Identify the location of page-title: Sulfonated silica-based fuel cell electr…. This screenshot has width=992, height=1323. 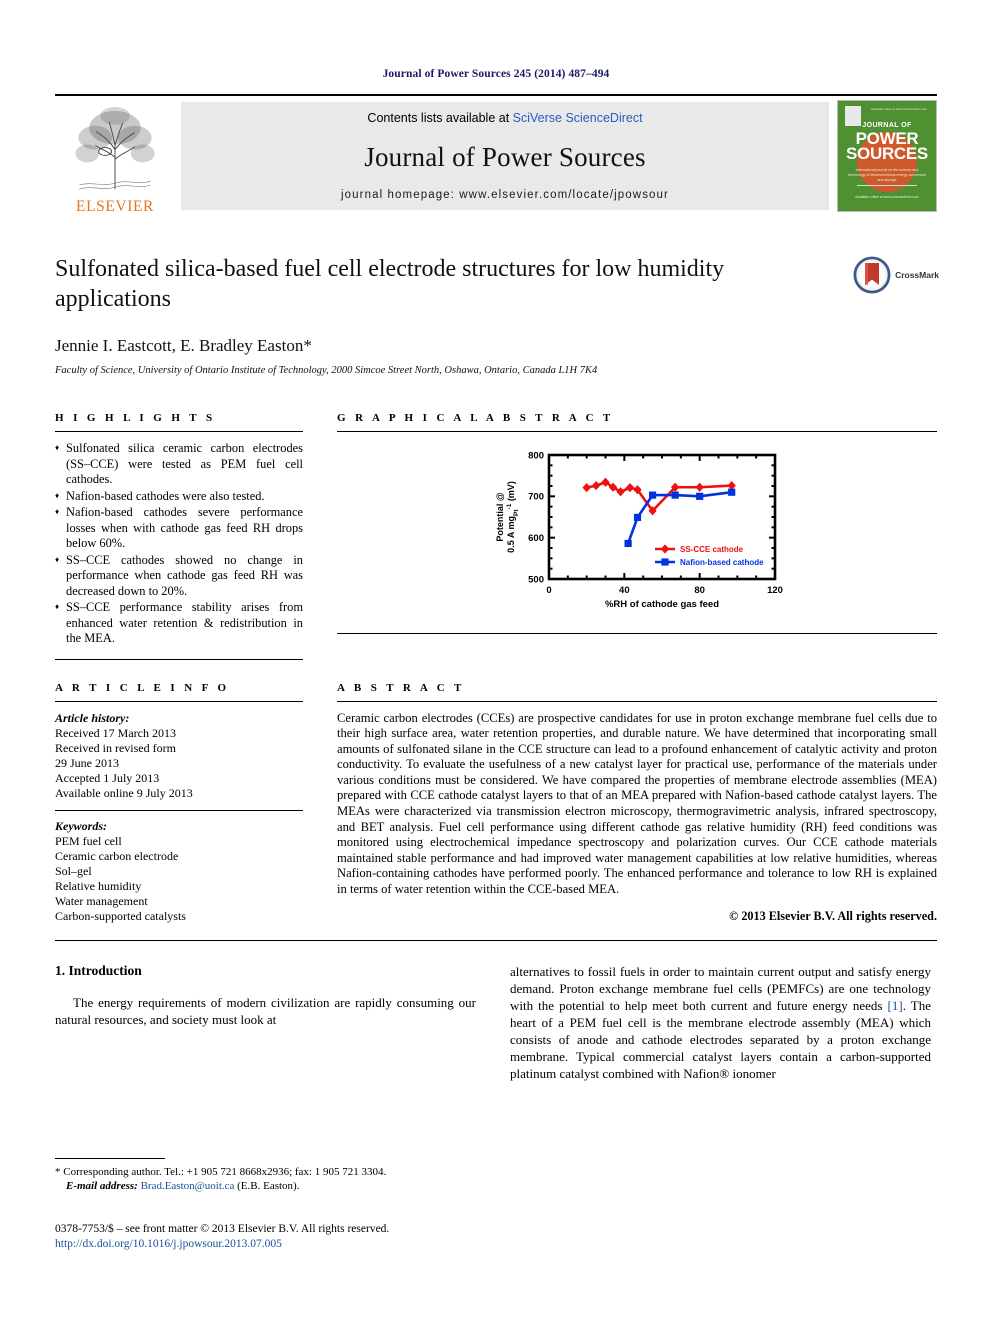
(390, 284).